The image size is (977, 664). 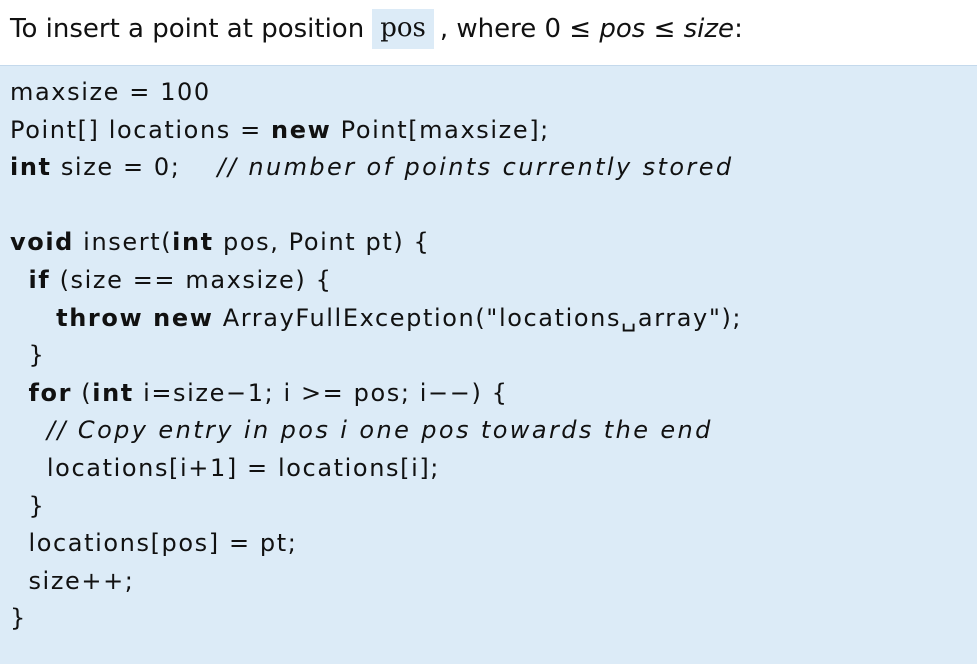 I want to click on code-line: locations[i+1] = locations[i];, so click(x=225, y=468).